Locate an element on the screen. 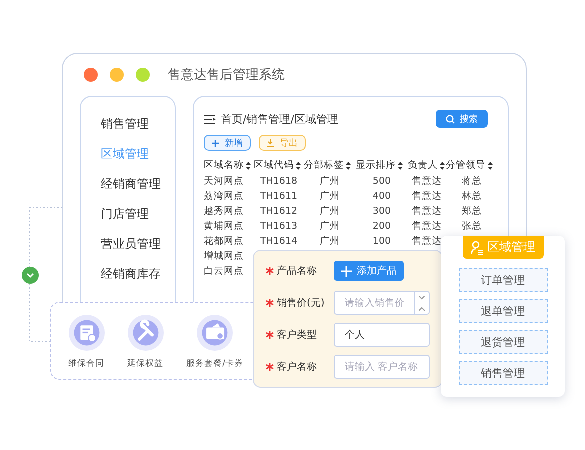  column-header: 分管领导 is located at coordinates (466, 165).